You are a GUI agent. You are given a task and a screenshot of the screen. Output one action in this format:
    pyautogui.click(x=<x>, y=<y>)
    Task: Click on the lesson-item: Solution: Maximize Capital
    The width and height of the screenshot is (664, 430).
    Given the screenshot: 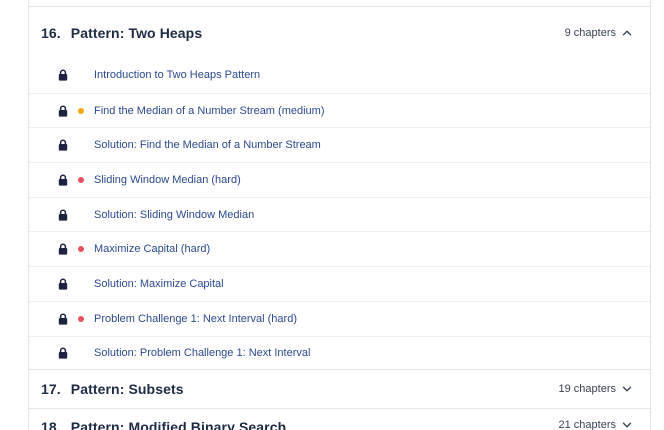 What is the action you would take?
    pyautogui.click(x=339, y=283)
    